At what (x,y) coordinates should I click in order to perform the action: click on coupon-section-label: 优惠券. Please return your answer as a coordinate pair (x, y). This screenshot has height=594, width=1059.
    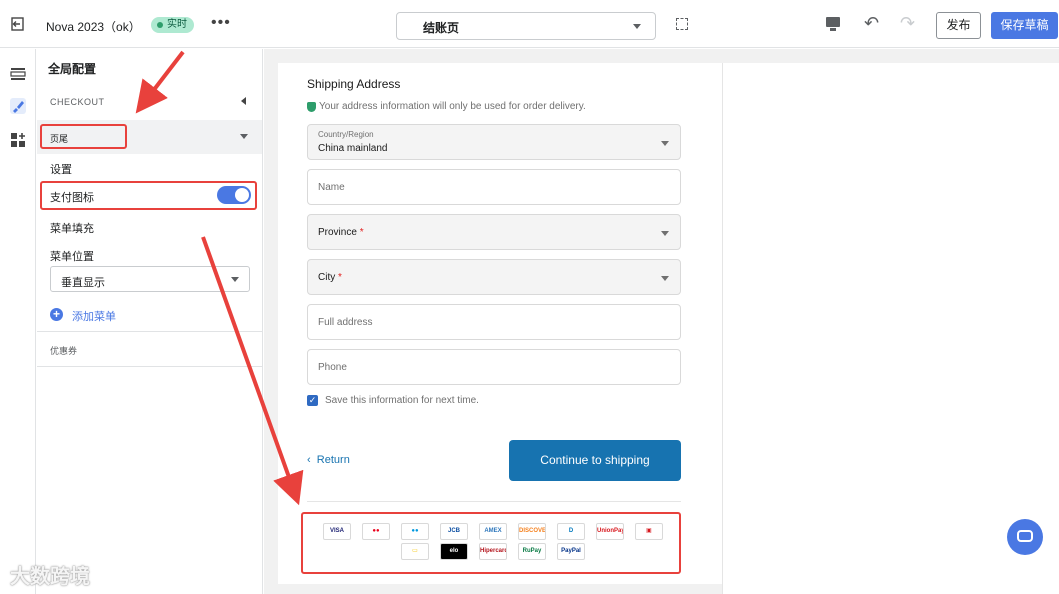
    Looking at the image, I should click on (63, 350).